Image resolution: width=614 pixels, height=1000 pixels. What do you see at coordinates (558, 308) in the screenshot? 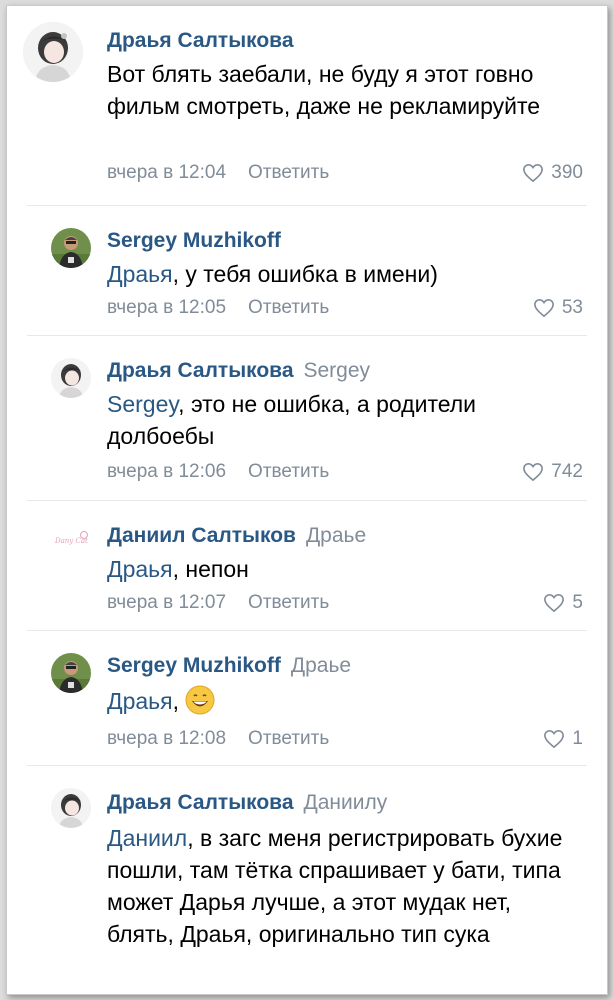
I see `like-button: 53` at bounding box center [558, 308].